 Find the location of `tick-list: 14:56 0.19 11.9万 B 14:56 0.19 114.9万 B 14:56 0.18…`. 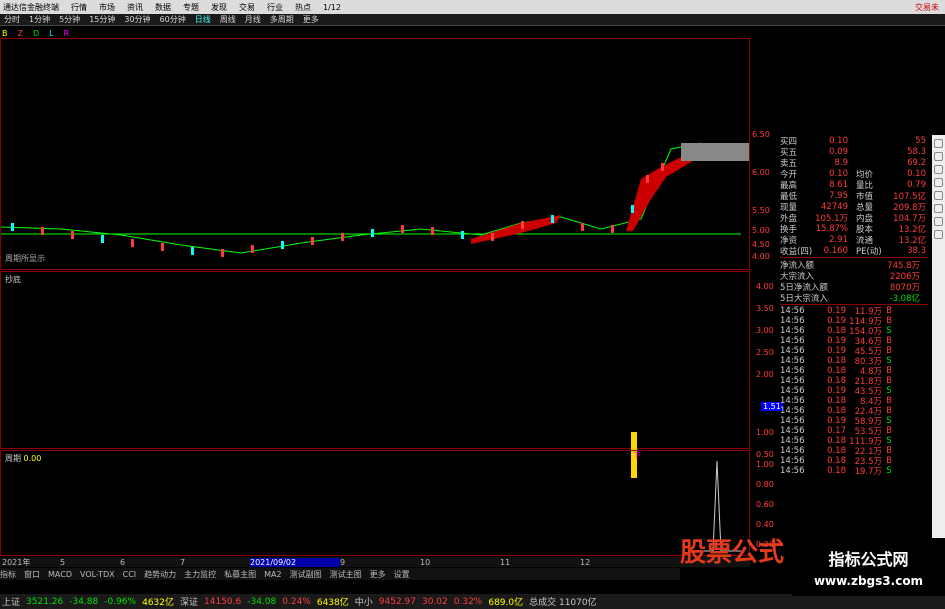

tick-list: 14:56 0.19 11.9万 B 14:56 0.19 114.9万 B 14:56 0.18… is located at coordinates (854, 391).